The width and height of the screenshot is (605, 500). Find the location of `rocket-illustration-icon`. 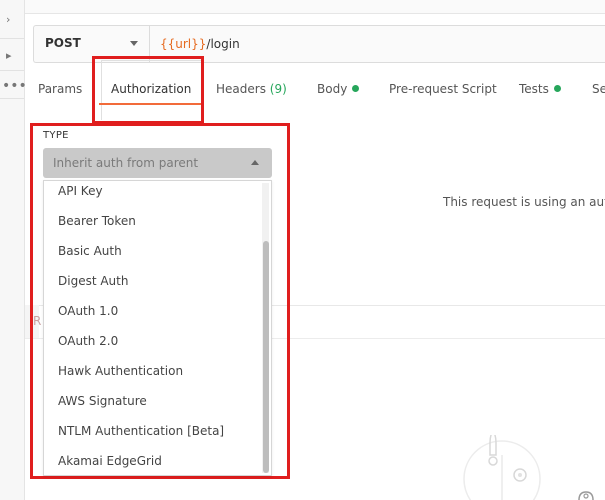

rocket-illustration-icon is located at coordinates (502, 467).